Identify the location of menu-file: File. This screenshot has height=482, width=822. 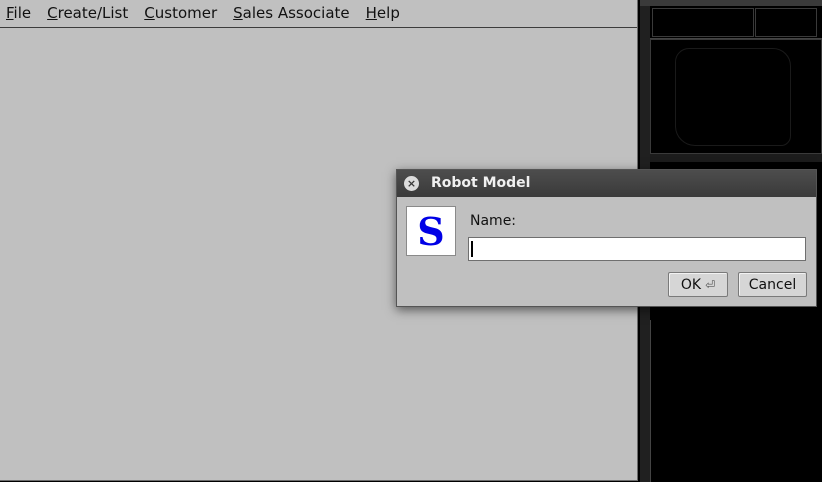
(19, 13).